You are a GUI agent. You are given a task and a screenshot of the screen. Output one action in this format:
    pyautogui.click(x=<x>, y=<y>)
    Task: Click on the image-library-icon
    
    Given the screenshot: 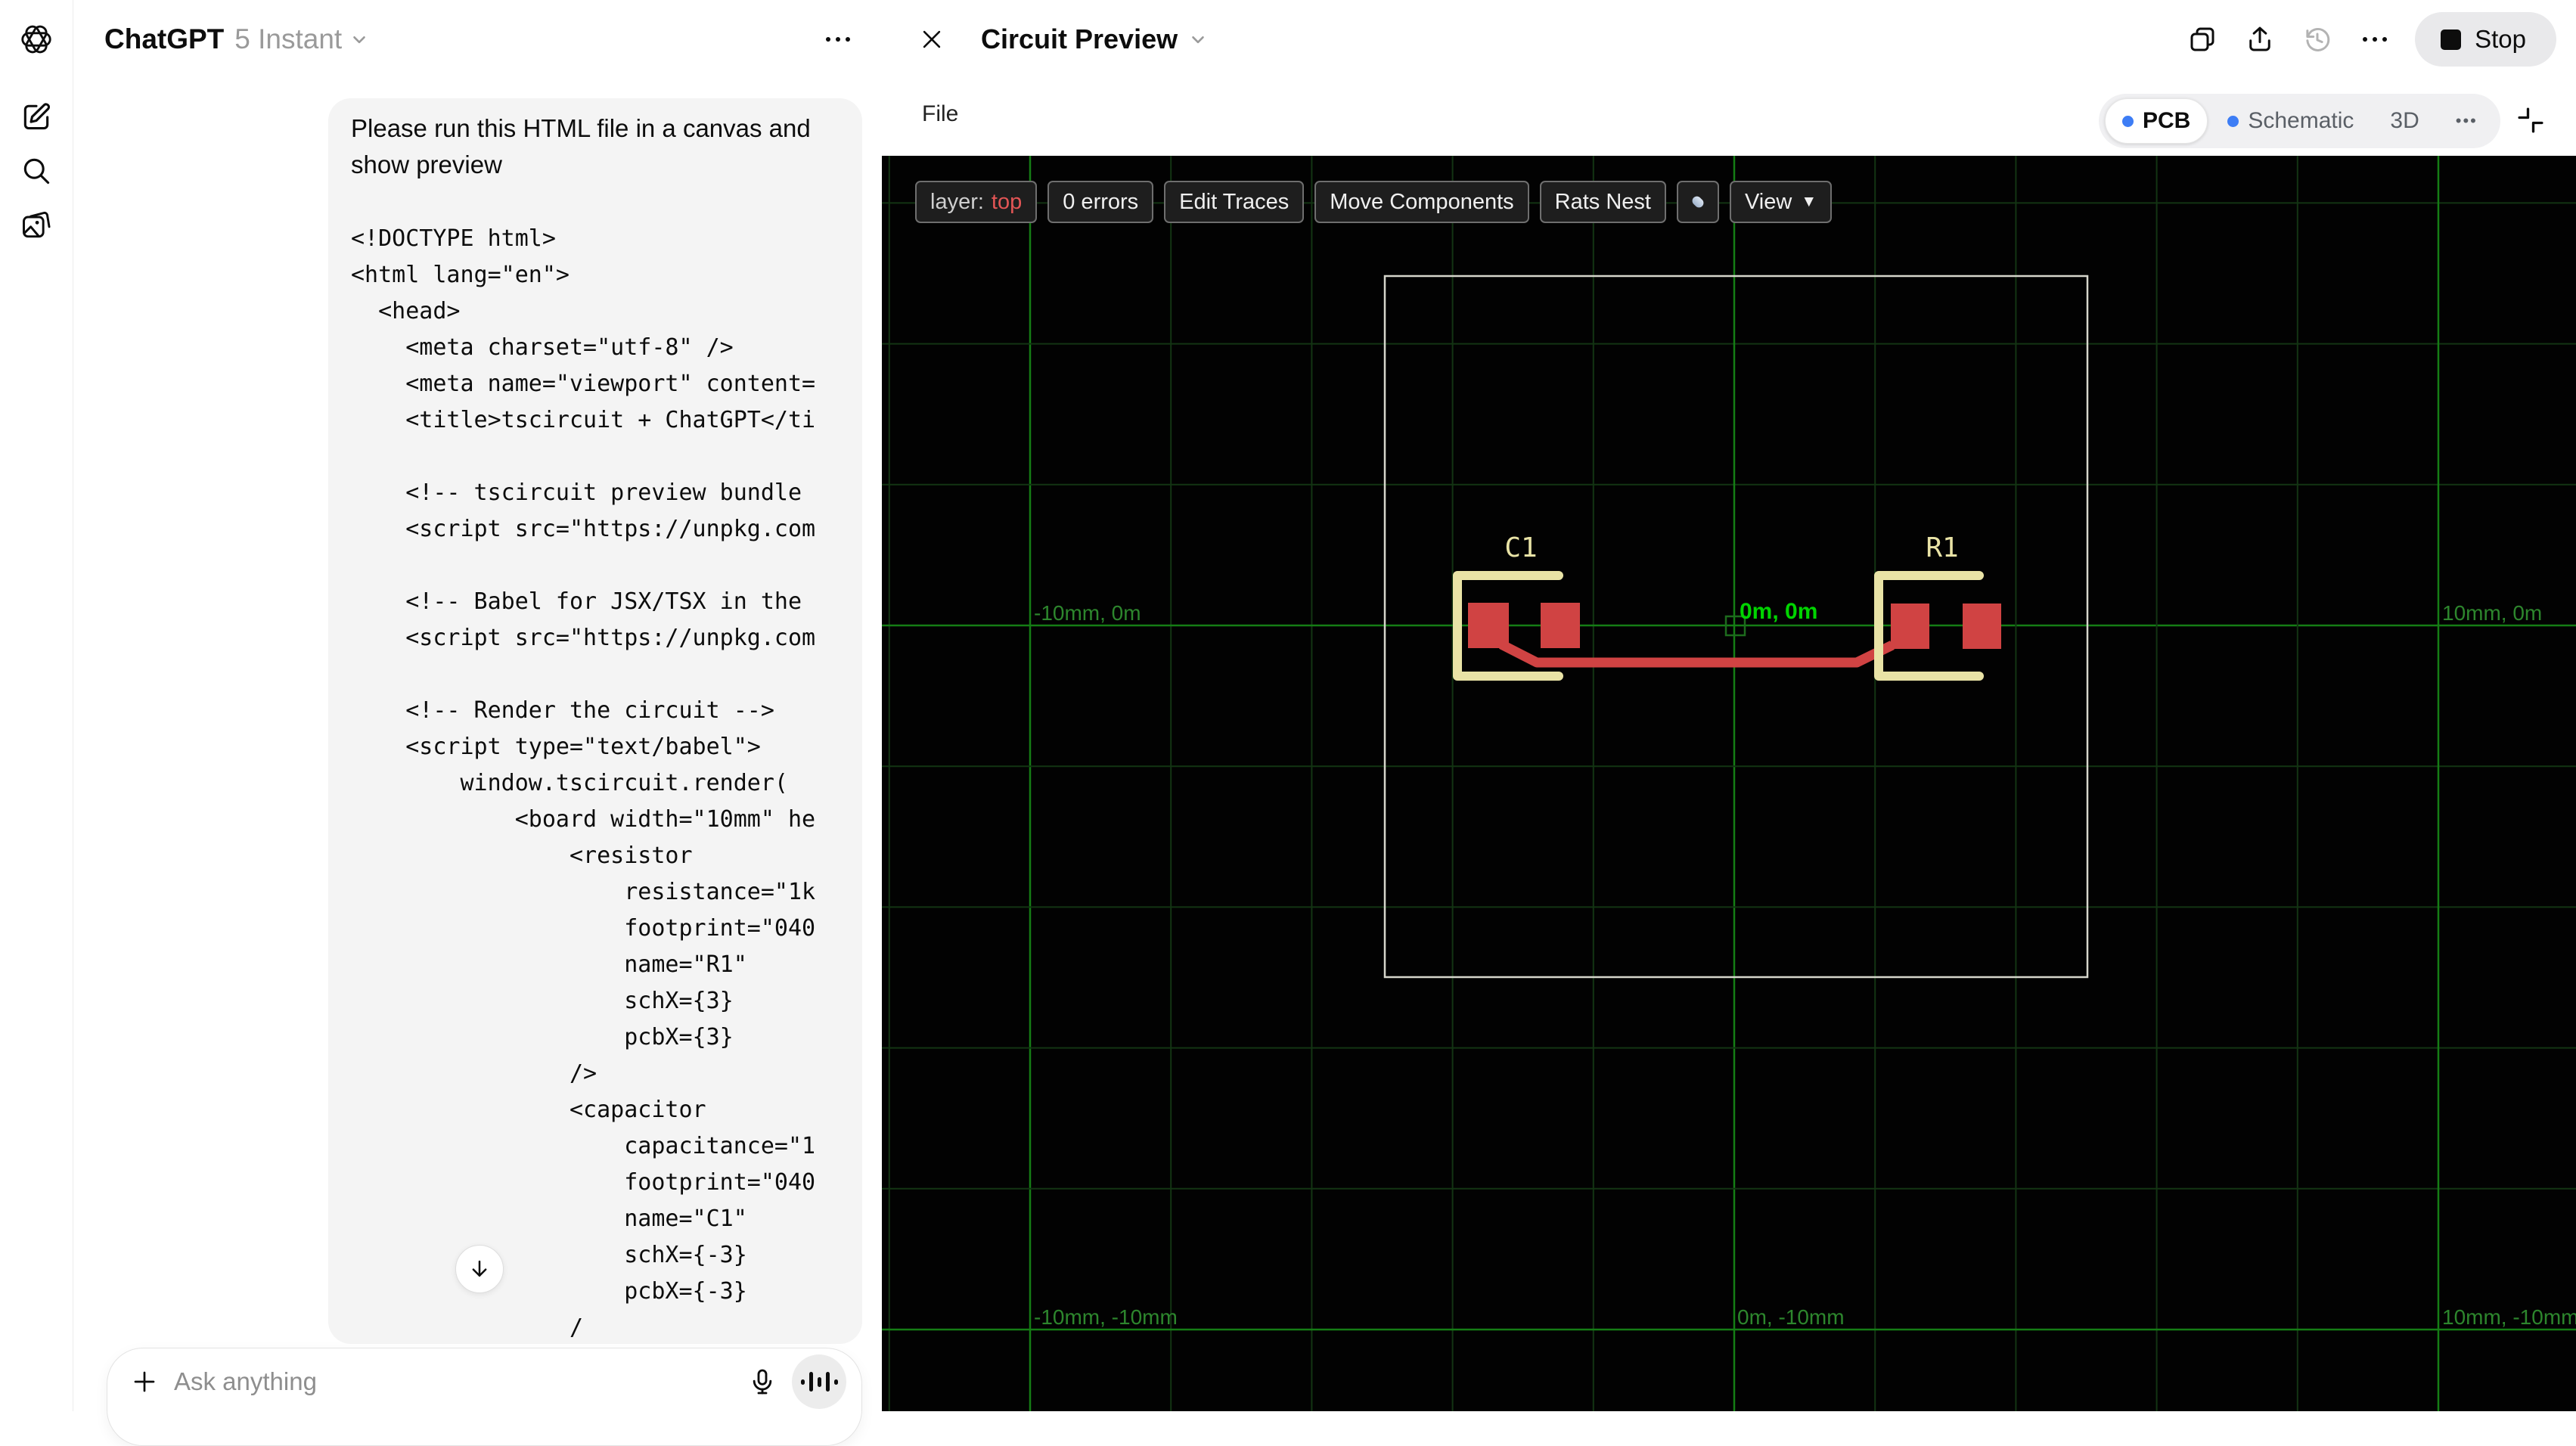 What is the action you would take?
    pyautogui.click(x=37, y=225)
    